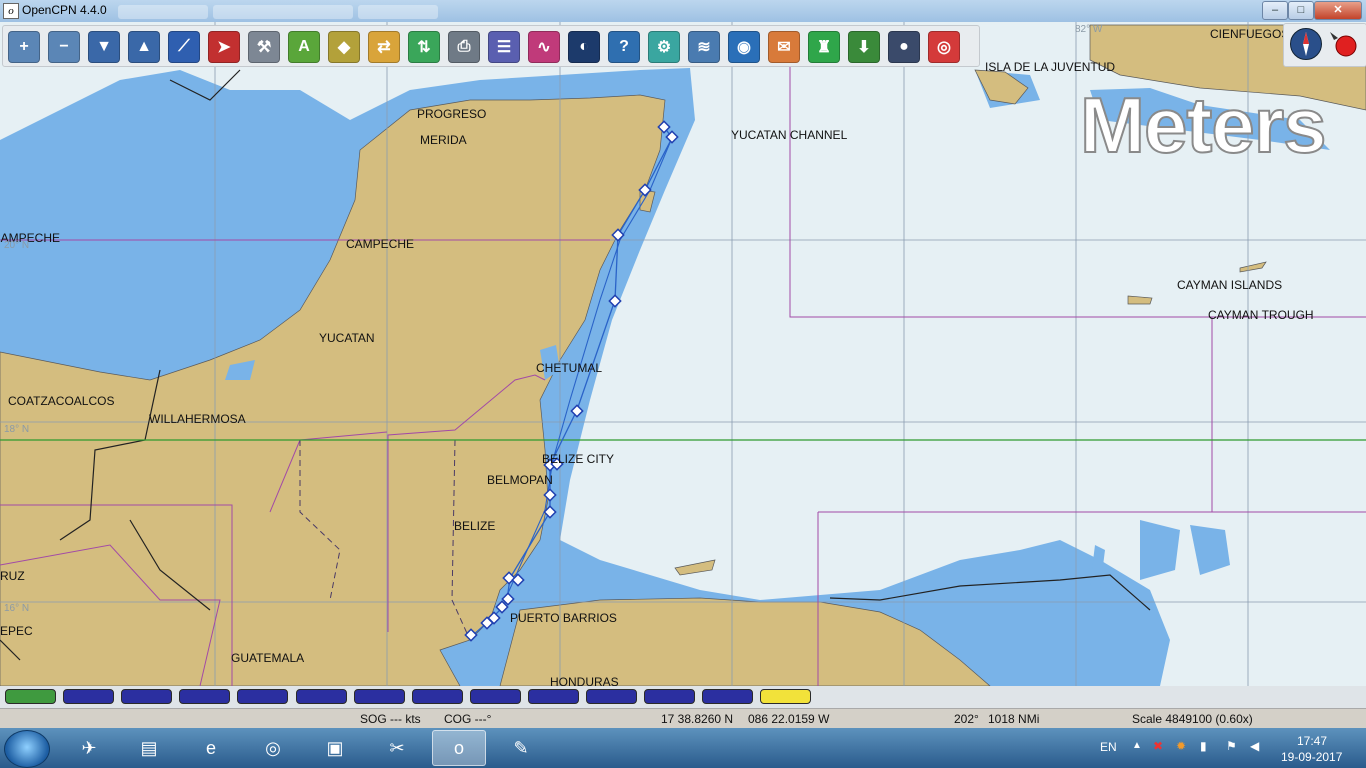  I want to click on route-icon: ⟋, so click(184, 46).